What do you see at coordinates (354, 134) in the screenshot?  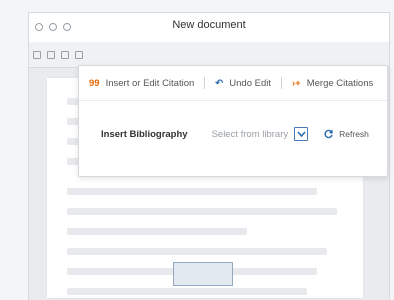 I see `refresh-label: Refresh` at bounding box center [354, 134].